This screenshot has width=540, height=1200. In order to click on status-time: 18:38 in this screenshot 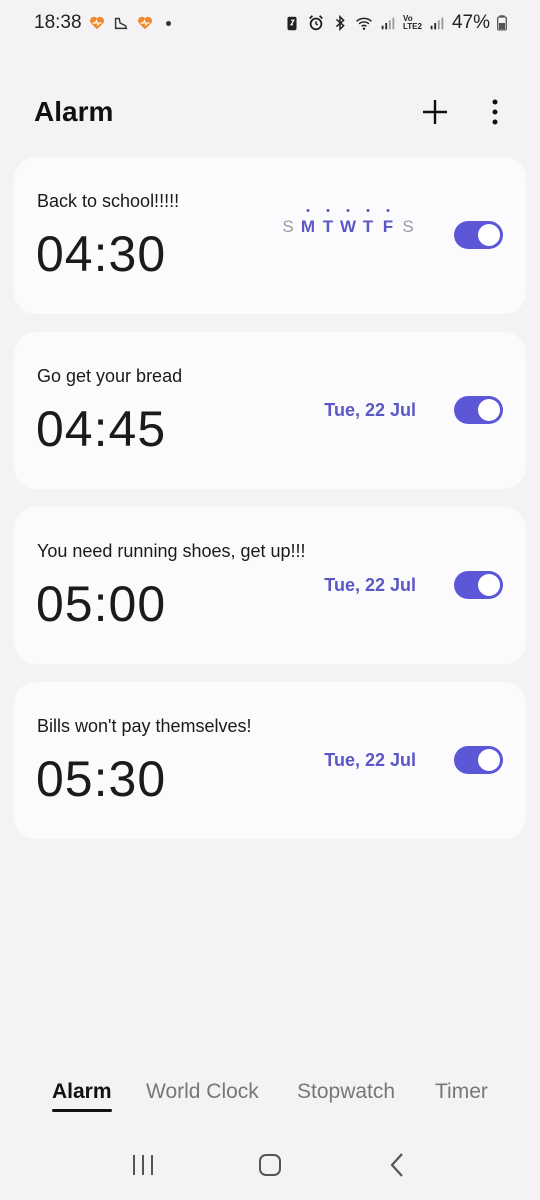, I will do `click(58, 22)`.